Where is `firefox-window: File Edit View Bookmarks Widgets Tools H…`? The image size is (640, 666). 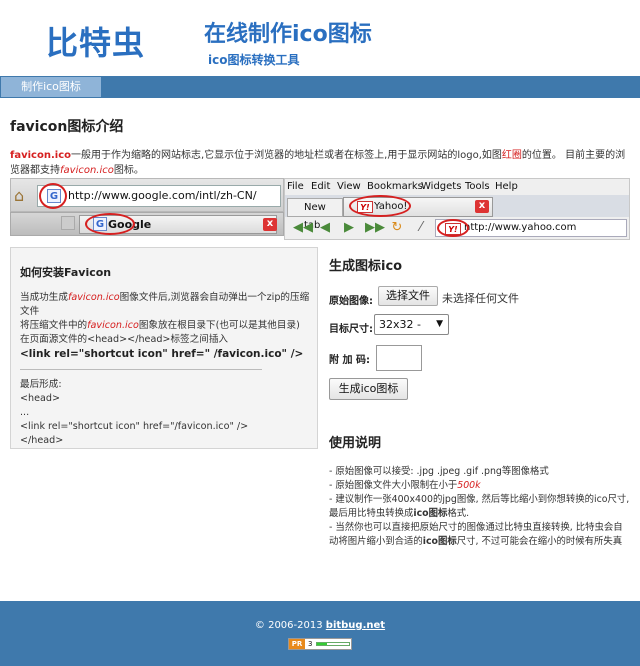
firefox-window: File Edit View Bookmarks Widgets Tools H… is located at coordinates (457, 209).